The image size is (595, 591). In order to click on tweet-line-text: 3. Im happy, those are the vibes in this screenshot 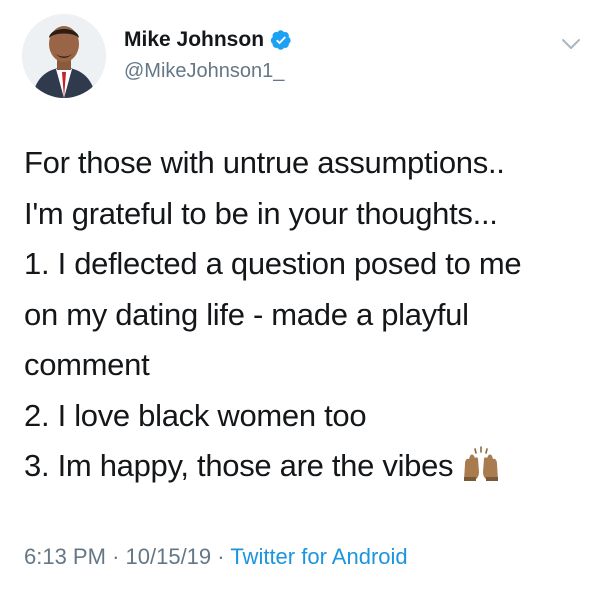, I will do `click(239, 465)`.